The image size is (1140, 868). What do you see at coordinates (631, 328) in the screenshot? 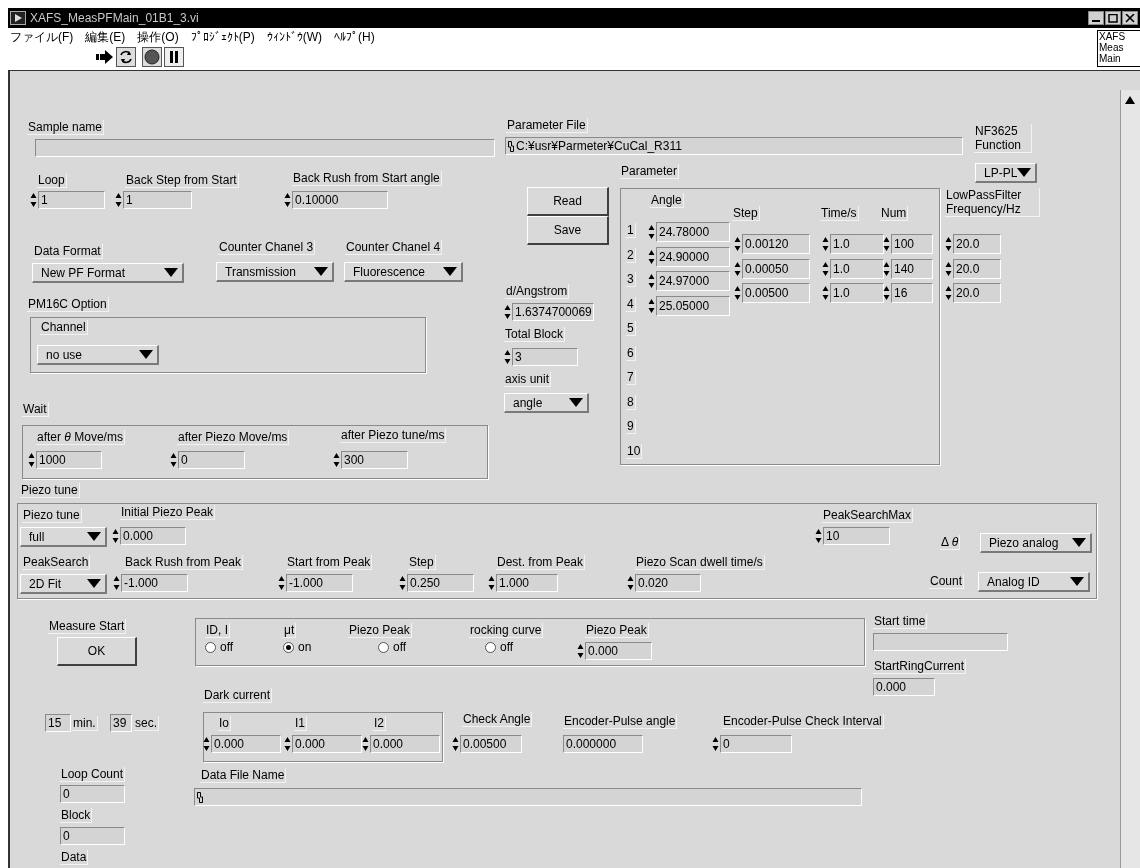
I see `array-index: 5` at bounding box center [631, 328].